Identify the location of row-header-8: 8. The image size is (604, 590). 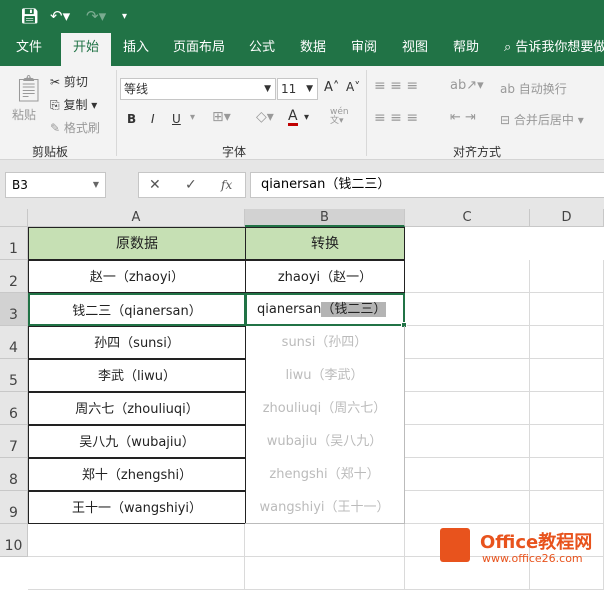
(14, 474).